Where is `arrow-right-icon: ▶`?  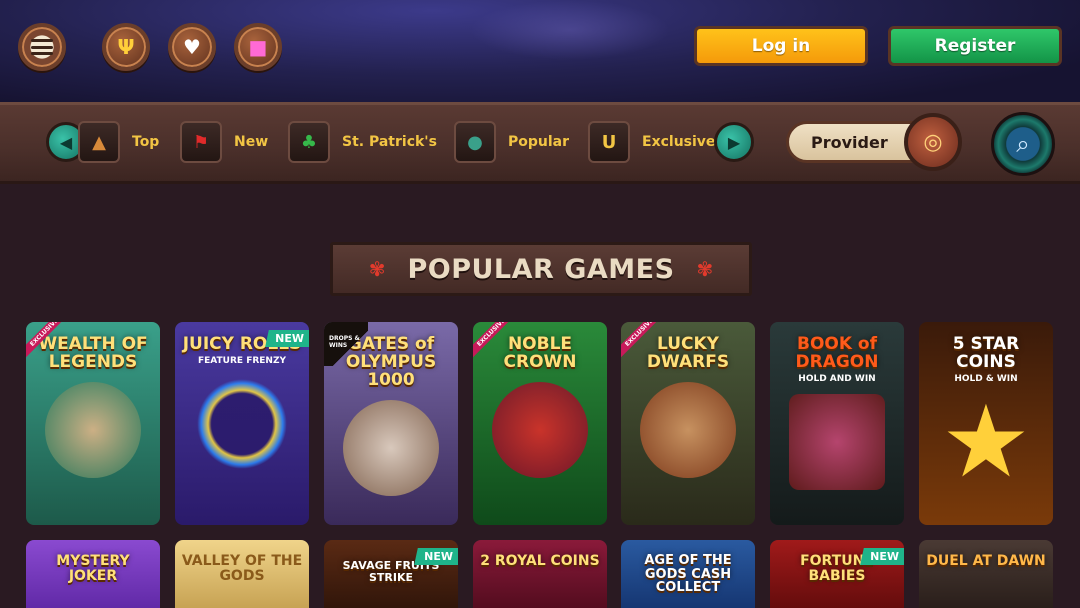
arrow-right-icon: ▶ is located at coordinates (734, 142).